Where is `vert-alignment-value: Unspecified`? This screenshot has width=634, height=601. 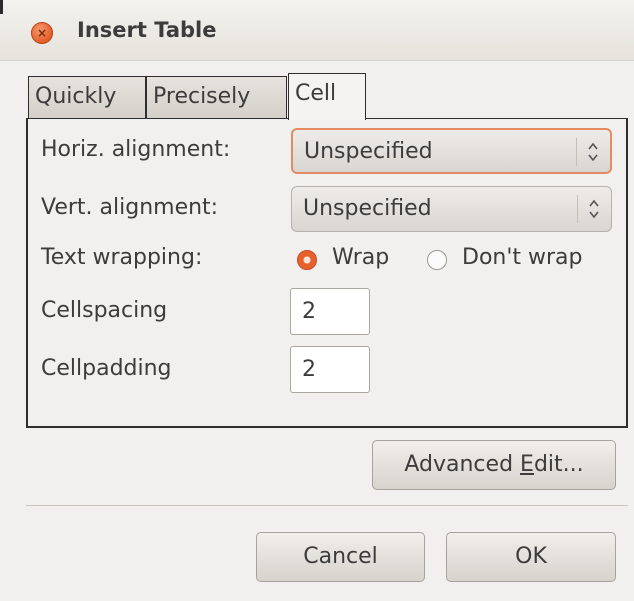
vert-alignment-value: Unspecified is located at coordinates (367, 208).